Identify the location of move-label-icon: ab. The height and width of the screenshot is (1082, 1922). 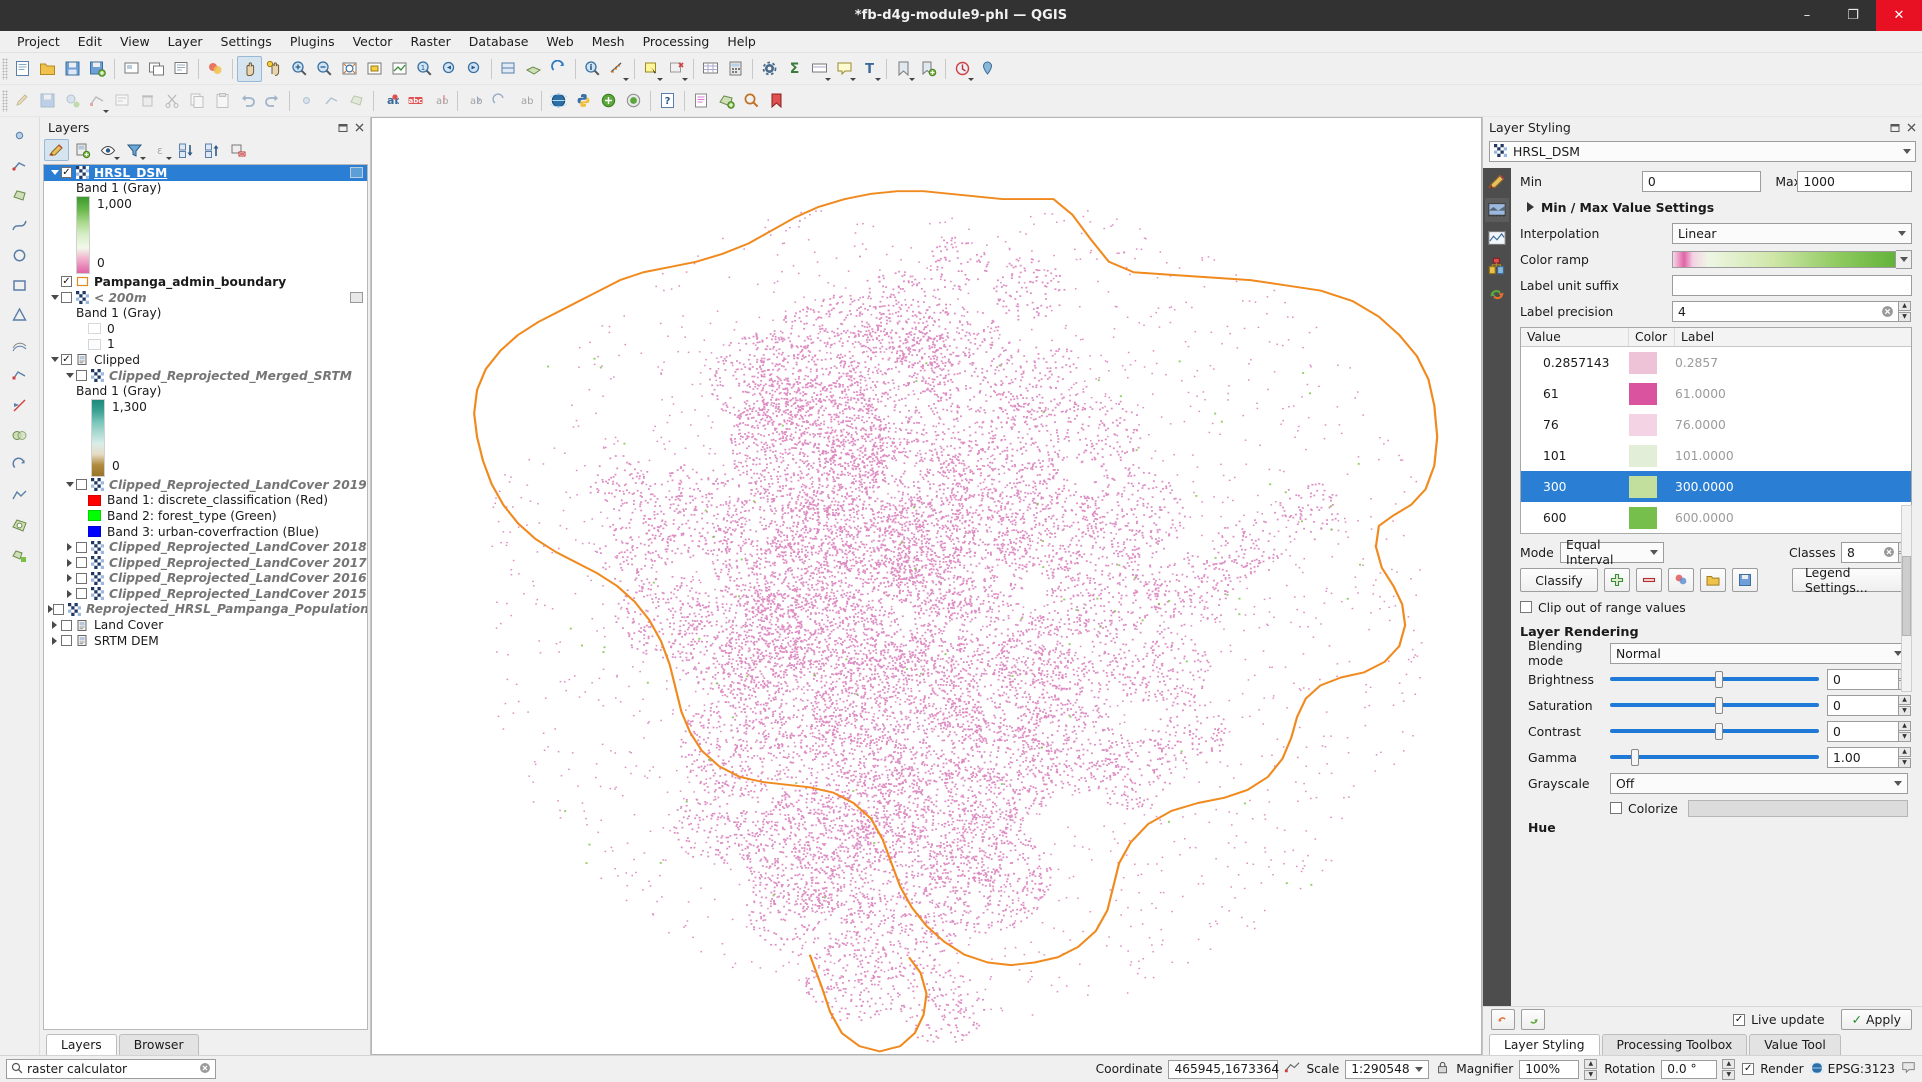
(474, 101).